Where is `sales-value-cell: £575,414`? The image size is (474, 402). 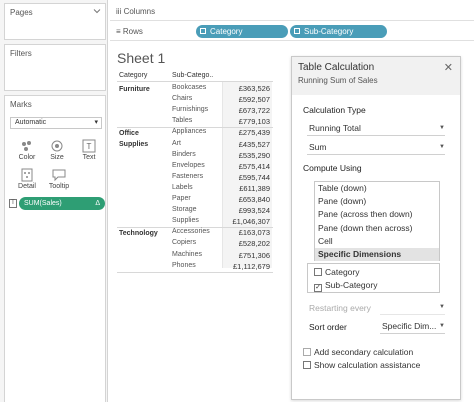 sales-value-cell: £575,414 is located at coordinates (247, 166).